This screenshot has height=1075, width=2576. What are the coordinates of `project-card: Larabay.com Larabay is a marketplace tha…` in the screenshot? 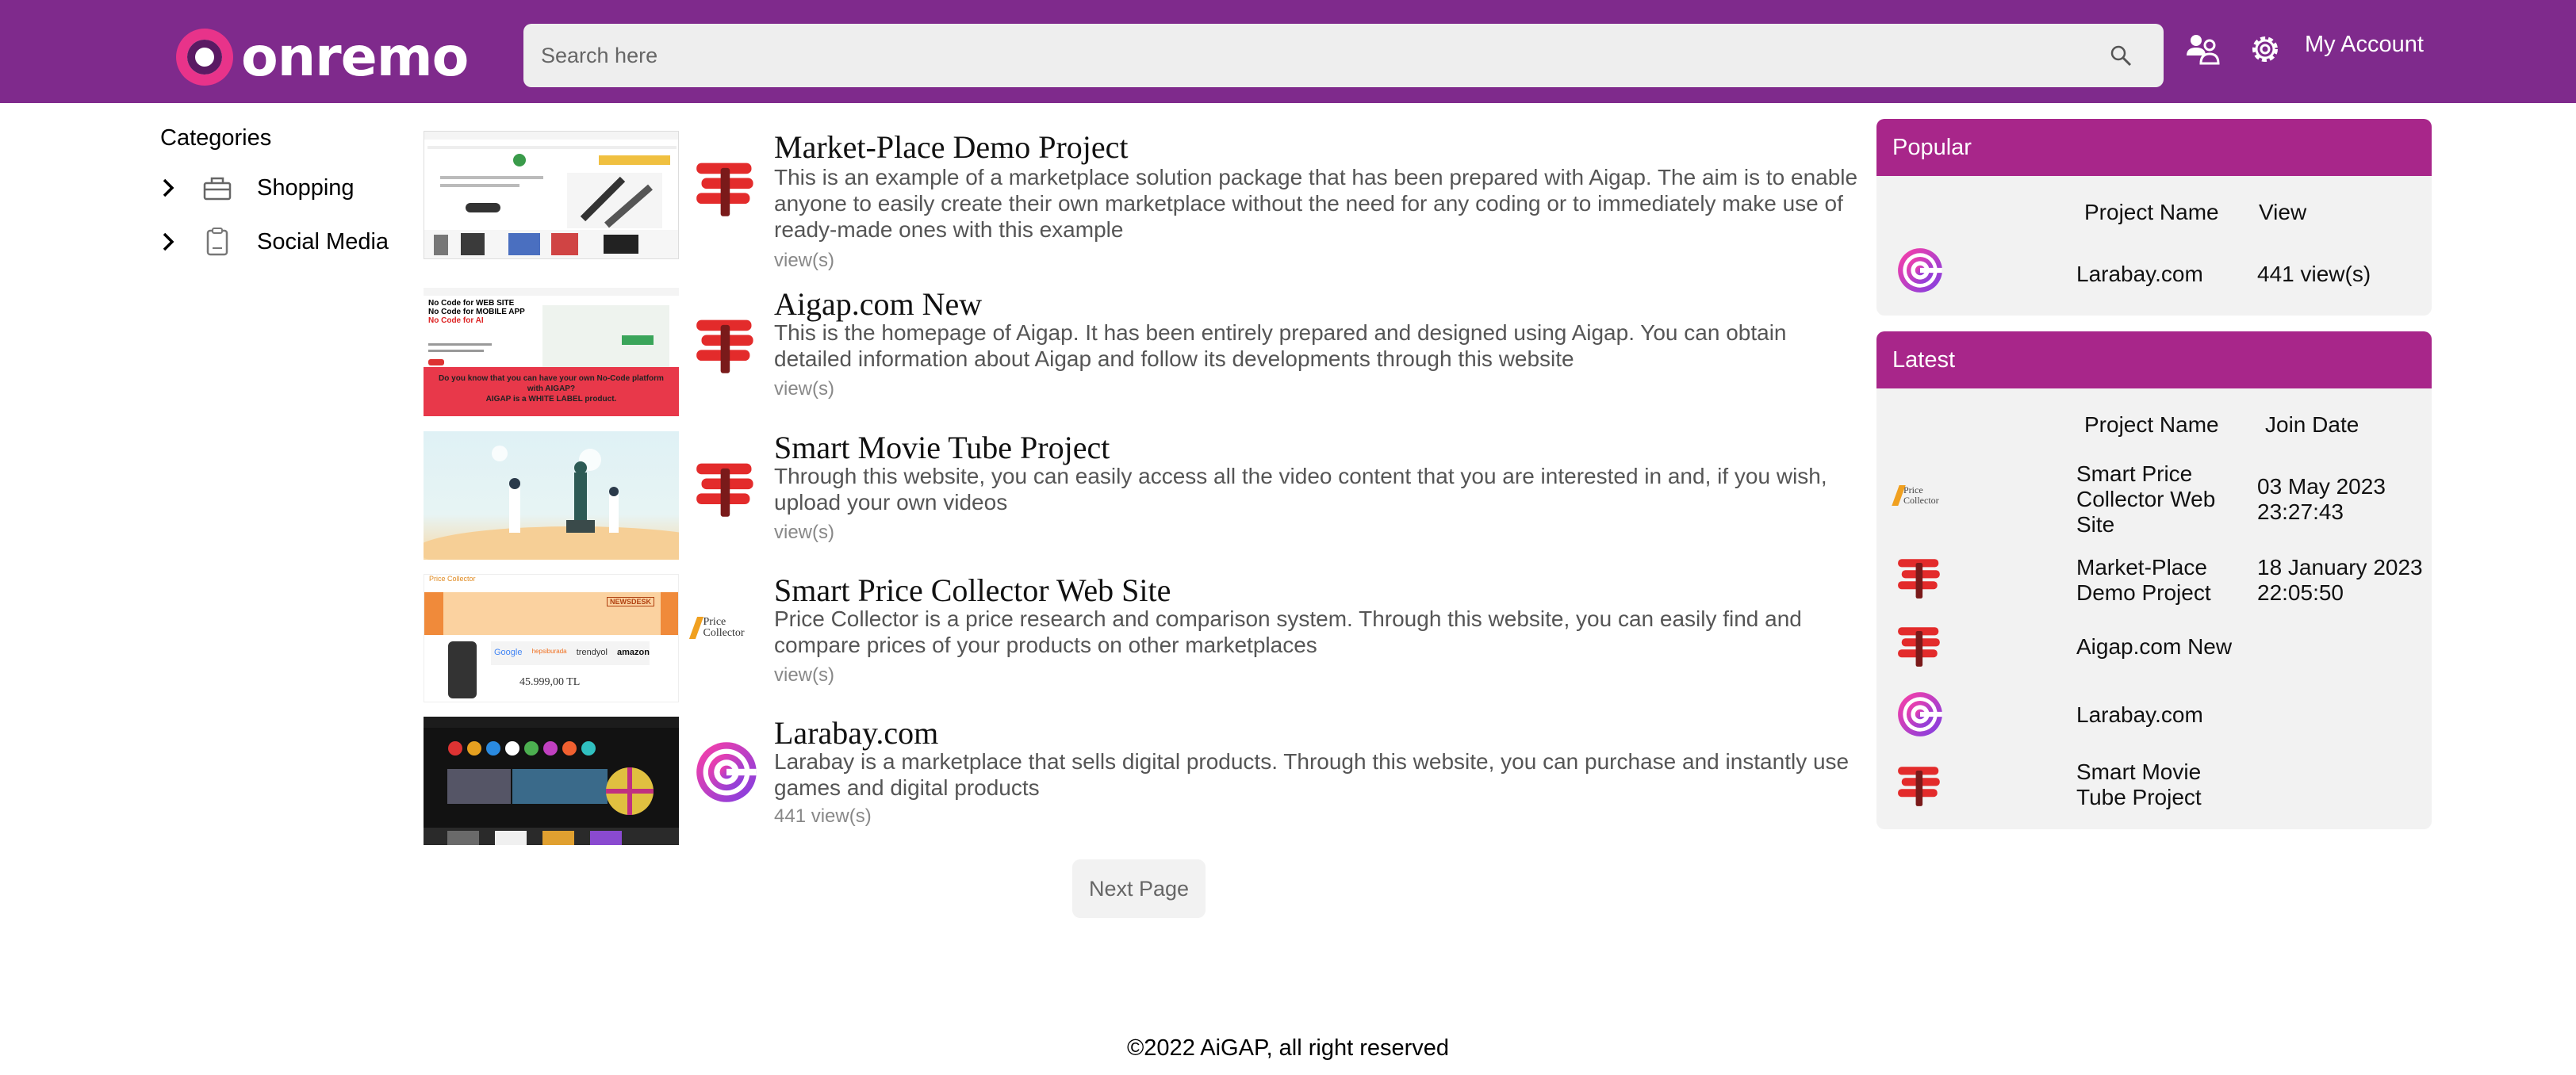 It's located at (1145, 781).